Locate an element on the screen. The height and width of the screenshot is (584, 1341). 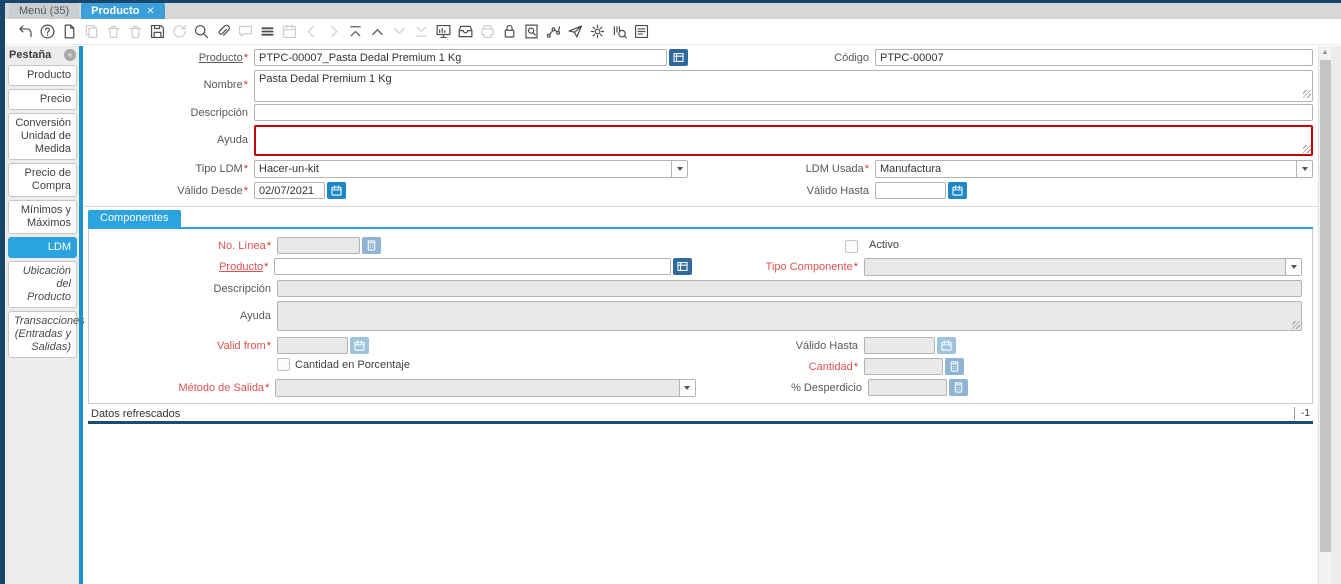
sidebar-item-minimos-y-maximos: Mínimos y Máximos is located at coordinates (42, 217).